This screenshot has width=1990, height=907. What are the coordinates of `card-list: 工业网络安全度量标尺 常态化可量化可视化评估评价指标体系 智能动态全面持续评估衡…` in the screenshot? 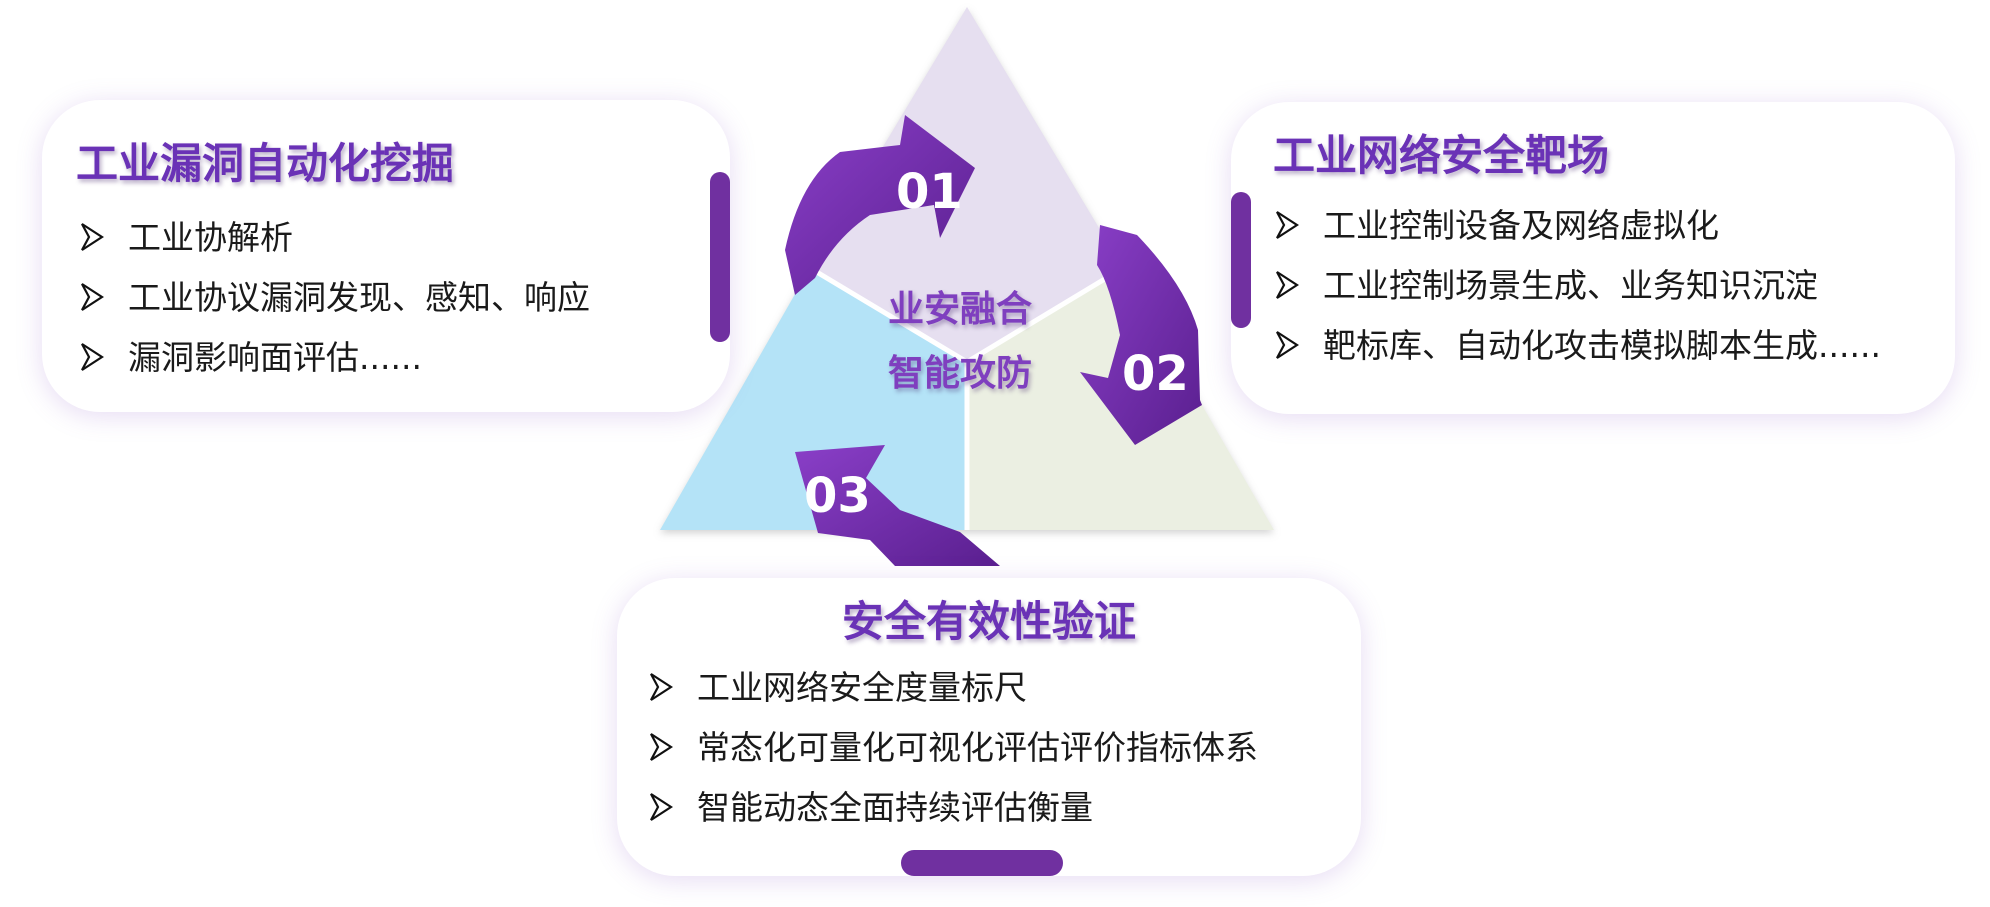 It's located at (953, 748).